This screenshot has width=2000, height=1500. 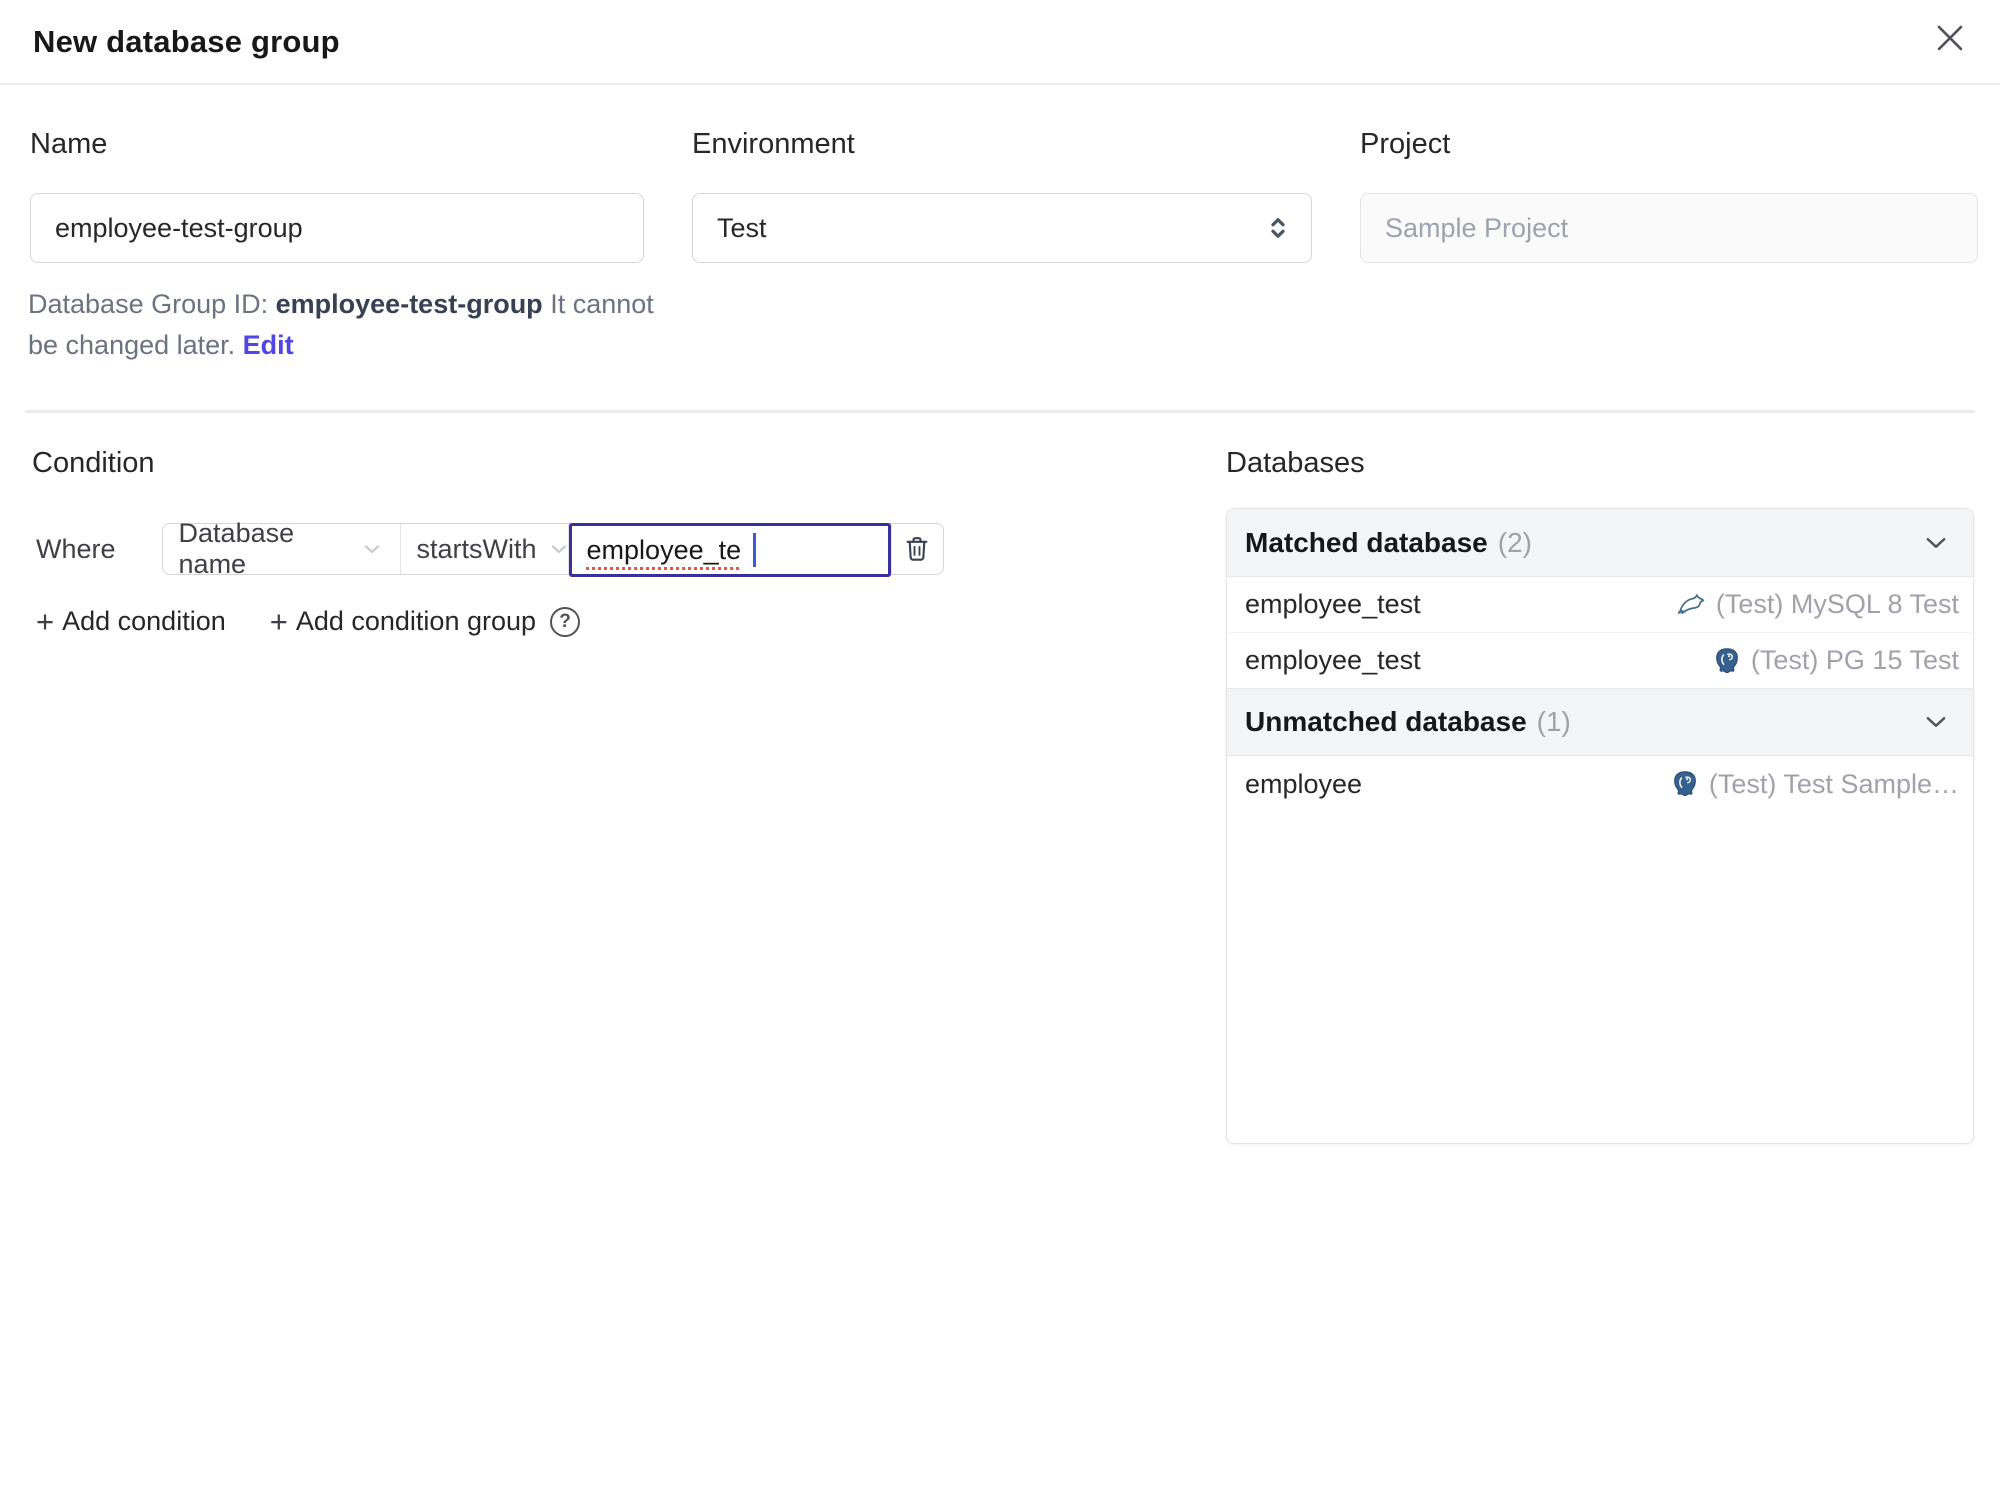 What do you see at coordinates (1600, 661) in the screenshot?
I see `matched-database-row: employee_test (Test) PG 15 Test` at bounding box center [1600, 661].